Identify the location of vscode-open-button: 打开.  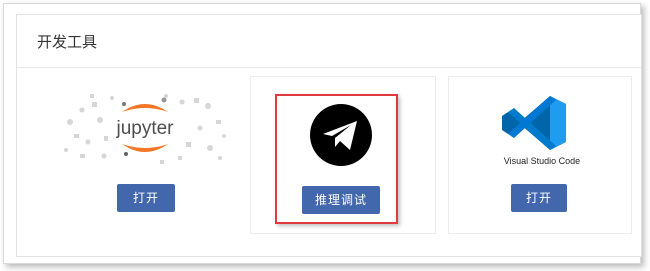
(539, 198).